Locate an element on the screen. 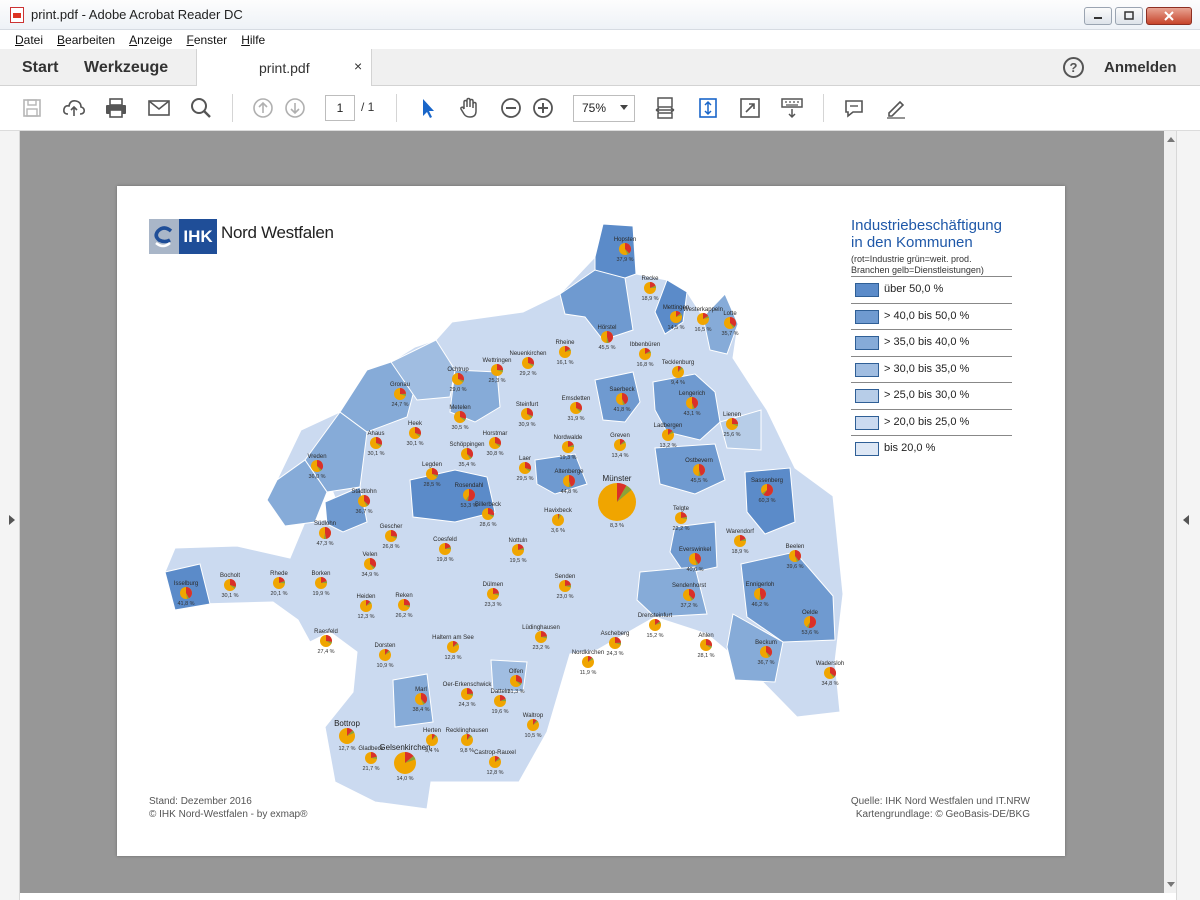 The height and width of the screenshot is (900, 1200). search-button is located at coordinates (201, 108).